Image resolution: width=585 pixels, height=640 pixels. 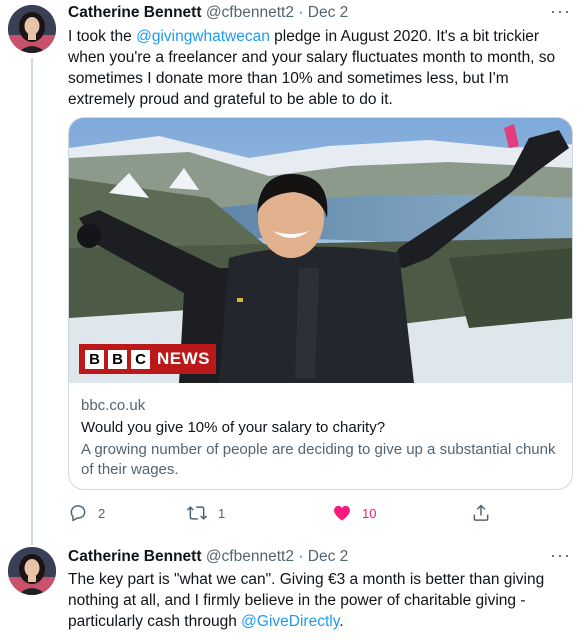 I want to click on like-button: 10, so click(x=354, y=513).